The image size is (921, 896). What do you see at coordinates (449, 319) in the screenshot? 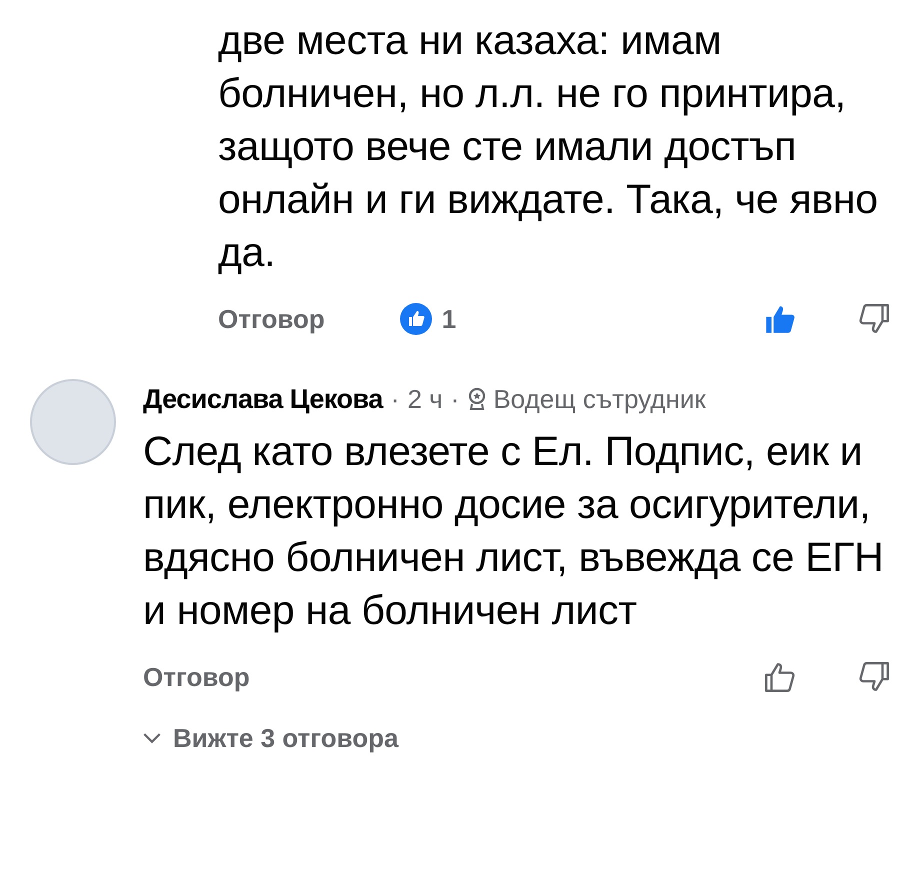
I see `reaction-count: 1` at bounding box center [449, 319].